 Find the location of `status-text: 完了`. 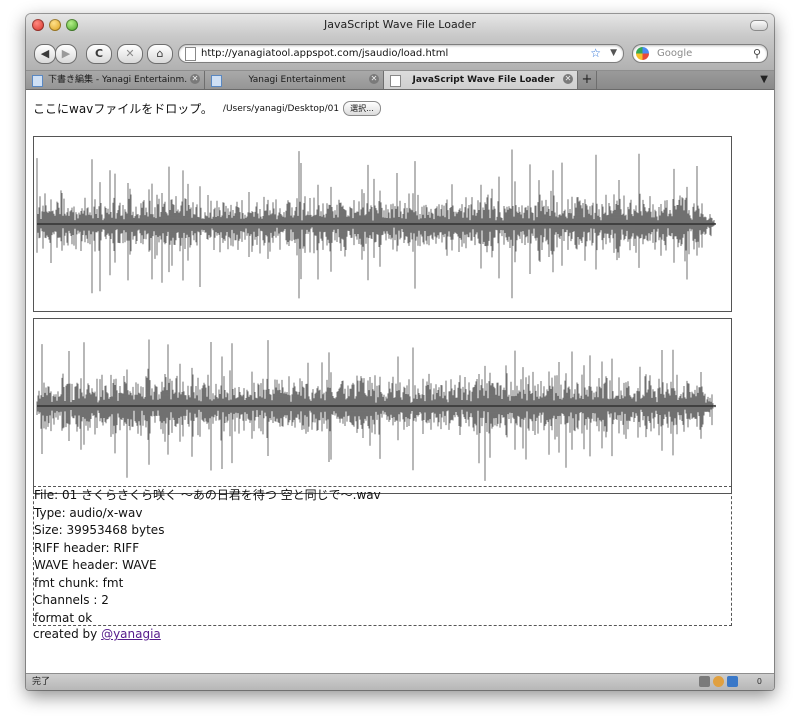

status-text: 完了 is located at coordinates (41, 682).